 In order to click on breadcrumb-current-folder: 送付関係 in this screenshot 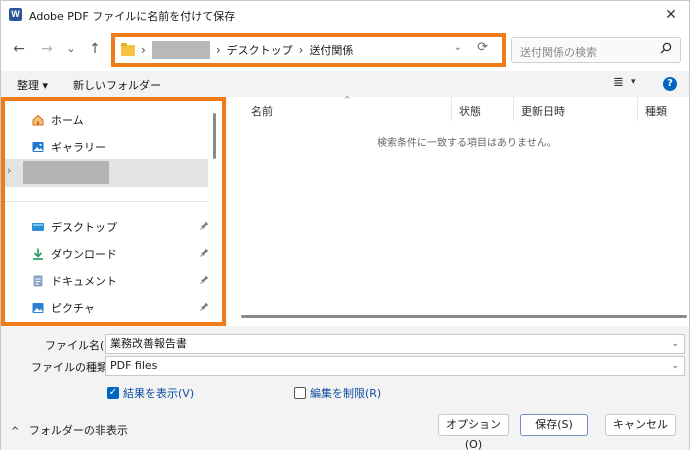, I will do `click(331, 50)`.